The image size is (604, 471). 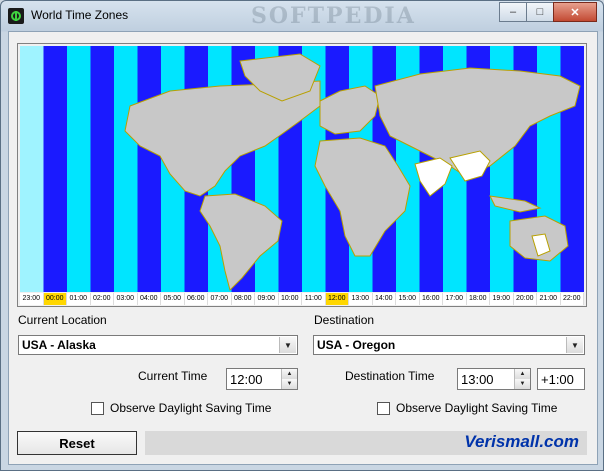 What do you see at coordinates (502, 299) in the screenshot?
I see `hour-tick: 19:00` at bounding box center [502, 299].